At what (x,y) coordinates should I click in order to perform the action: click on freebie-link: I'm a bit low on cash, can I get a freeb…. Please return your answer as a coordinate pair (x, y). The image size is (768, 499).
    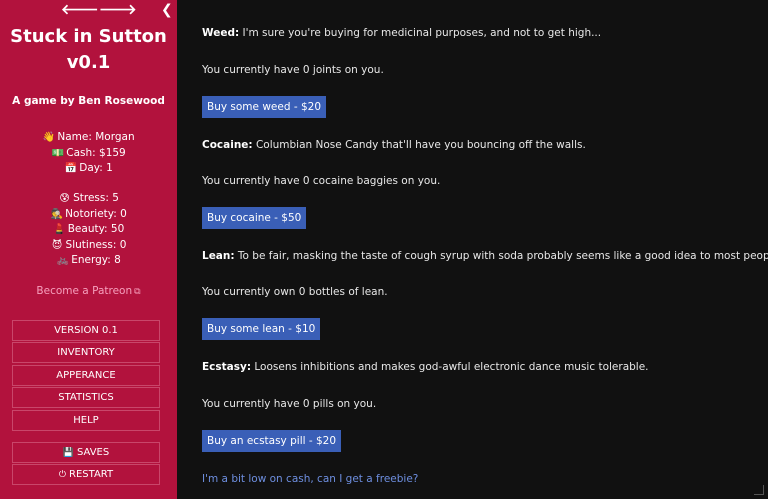
    Looking at the image, I should click on (310, 479).